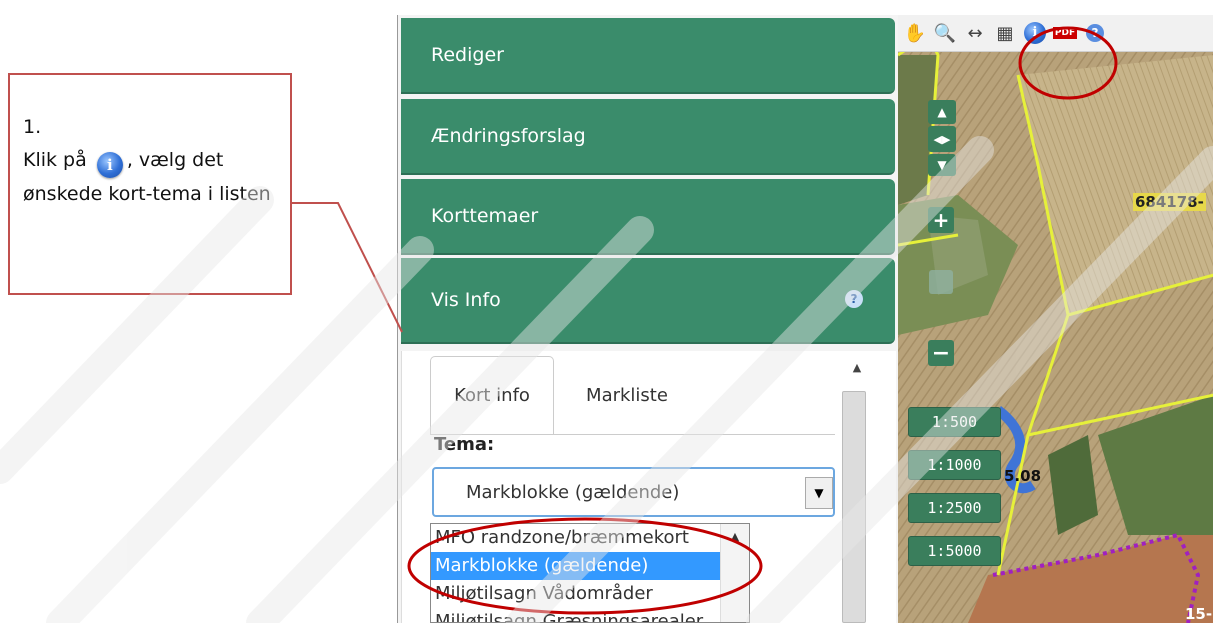 The width and height of the screenshot is (1213, 623). What do you see at coordinates (590, 566) in the screenshot?
I see `dropdown-option-selected: Markblokke (gældende)` at bounding box center [590, 566].